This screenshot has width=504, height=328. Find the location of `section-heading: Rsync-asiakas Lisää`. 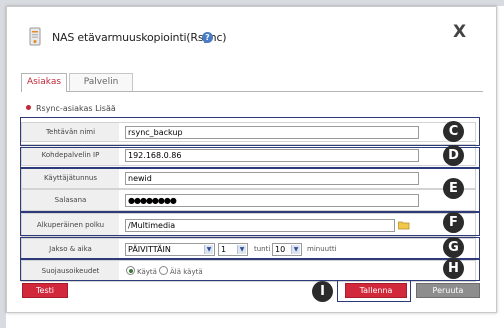

section-heading: Rsync-asiakas Lisää is located at coordinates (71, 108).